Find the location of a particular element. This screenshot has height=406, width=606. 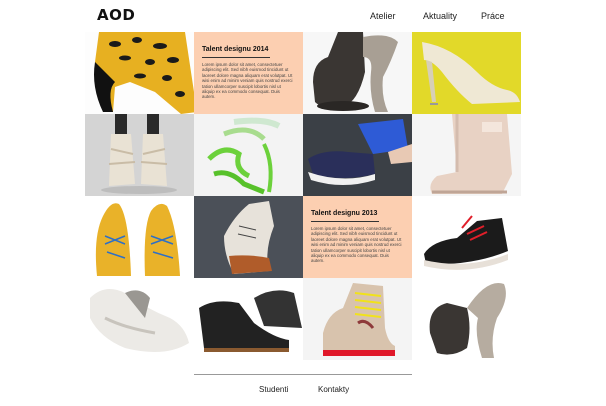

shoe-tile-strappy-sandals is located at coordinates (139, 155).